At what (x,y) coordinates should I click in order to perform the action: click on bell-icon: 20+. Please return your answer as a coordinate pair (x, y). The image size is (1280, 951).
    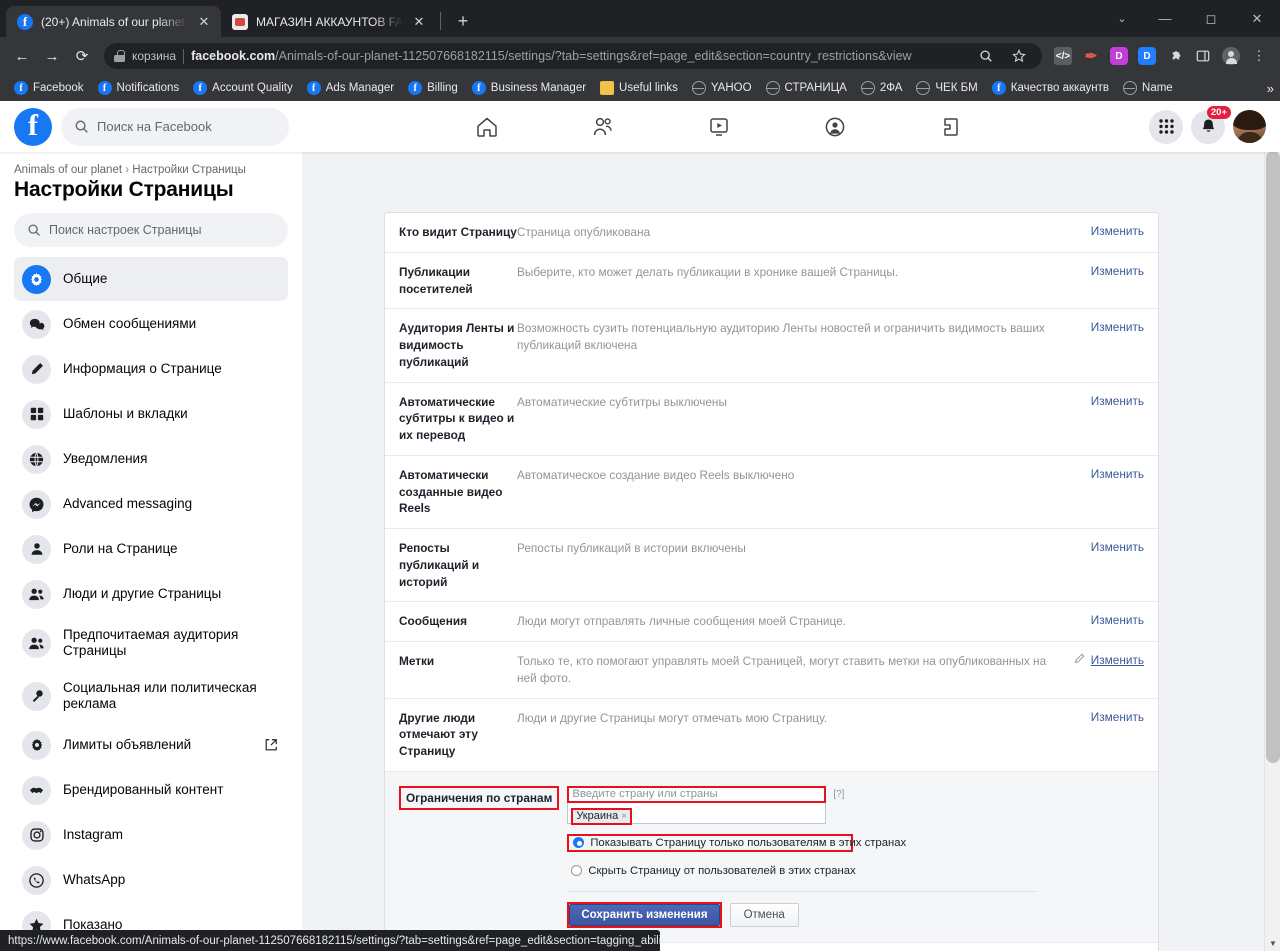
    Looking at the image, I should click on (1211, 124).